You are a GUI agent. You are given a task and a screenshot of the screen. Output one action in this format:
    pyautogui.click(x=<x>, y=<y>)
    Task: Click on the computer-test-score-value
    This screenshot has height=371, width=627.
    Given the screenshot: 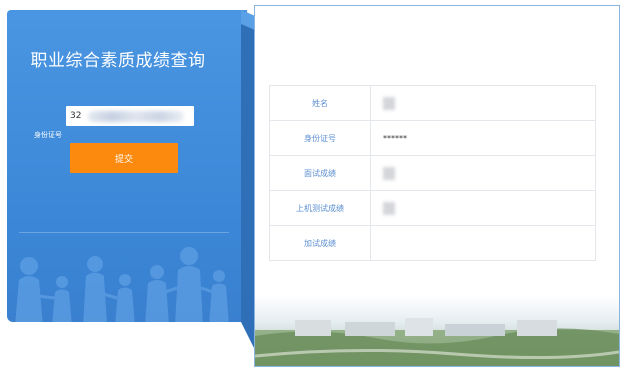 What is the action you would take?
    pyautogui.click(x=483, y=208)
    